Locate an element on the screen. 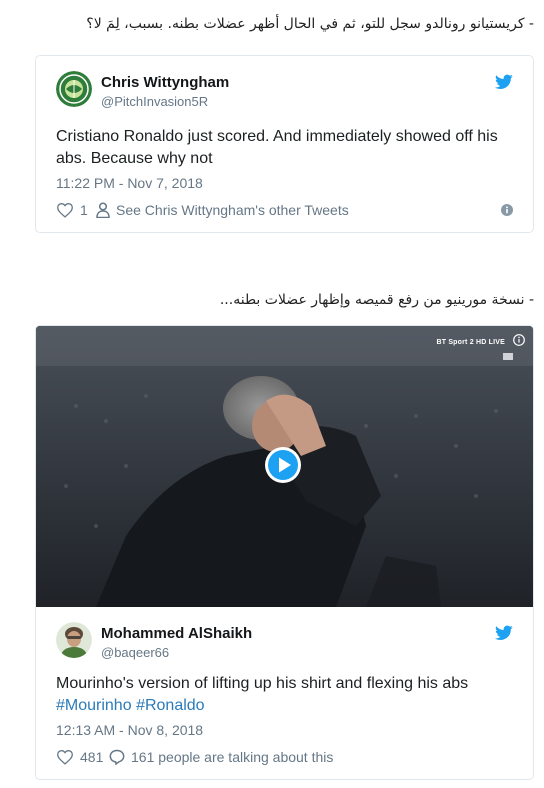  talking-label: 161 people are talking about this is located at coordinates (232, 757).